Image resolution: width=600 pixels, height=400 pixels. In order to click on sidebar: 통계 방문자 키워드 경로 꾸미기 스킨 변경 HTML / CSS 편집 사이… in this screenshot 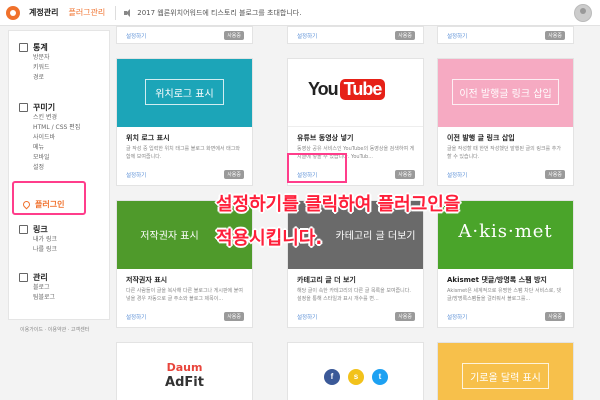, I will do `click(59, 175)`.